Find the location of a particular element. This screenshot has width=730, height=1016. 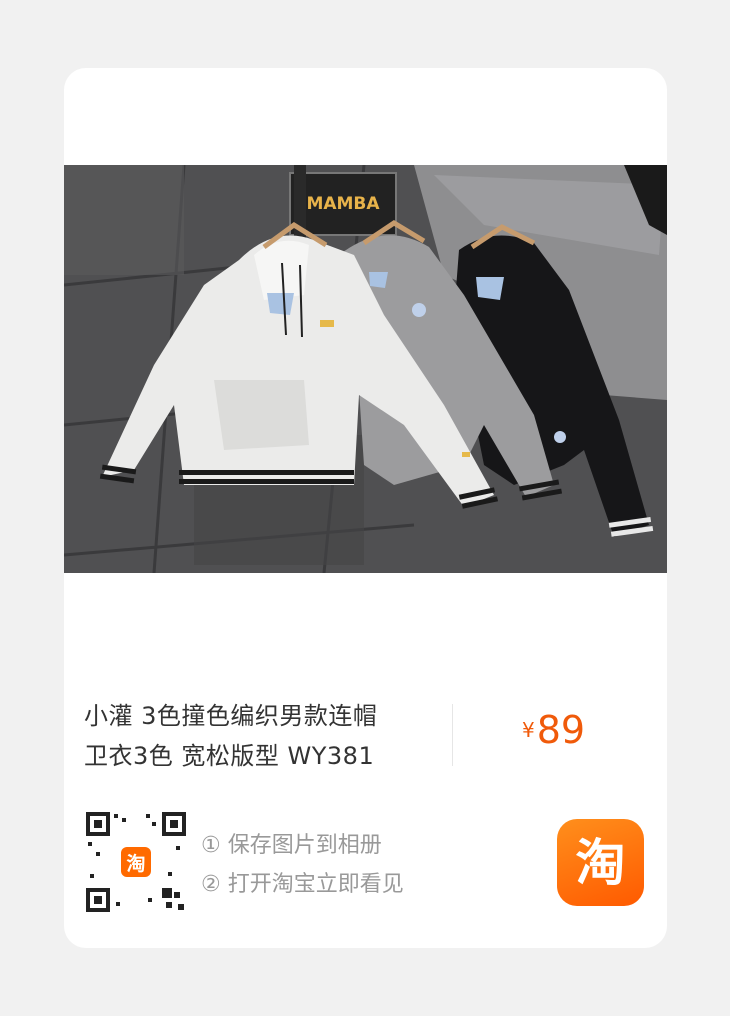

instruction-step-1: ① 保存图片到相册 is located at coordinates (291, 845).